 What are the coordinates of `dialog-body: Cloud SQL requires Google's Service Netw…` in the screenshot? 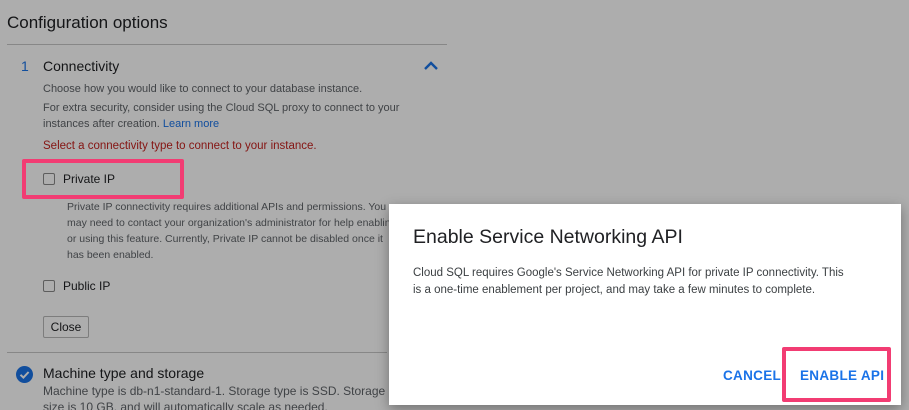 It's located at (628, 281).